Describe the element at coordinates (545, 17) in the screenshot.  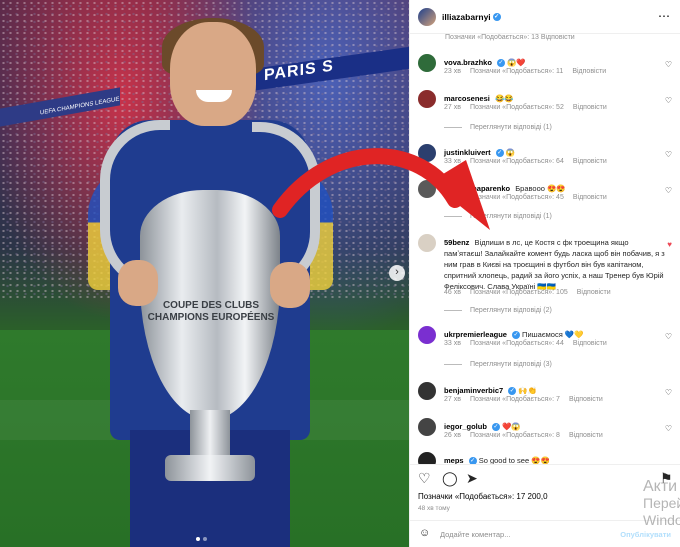
I see `post-header: illiazabarnyi ✓ ⋯` at that location.